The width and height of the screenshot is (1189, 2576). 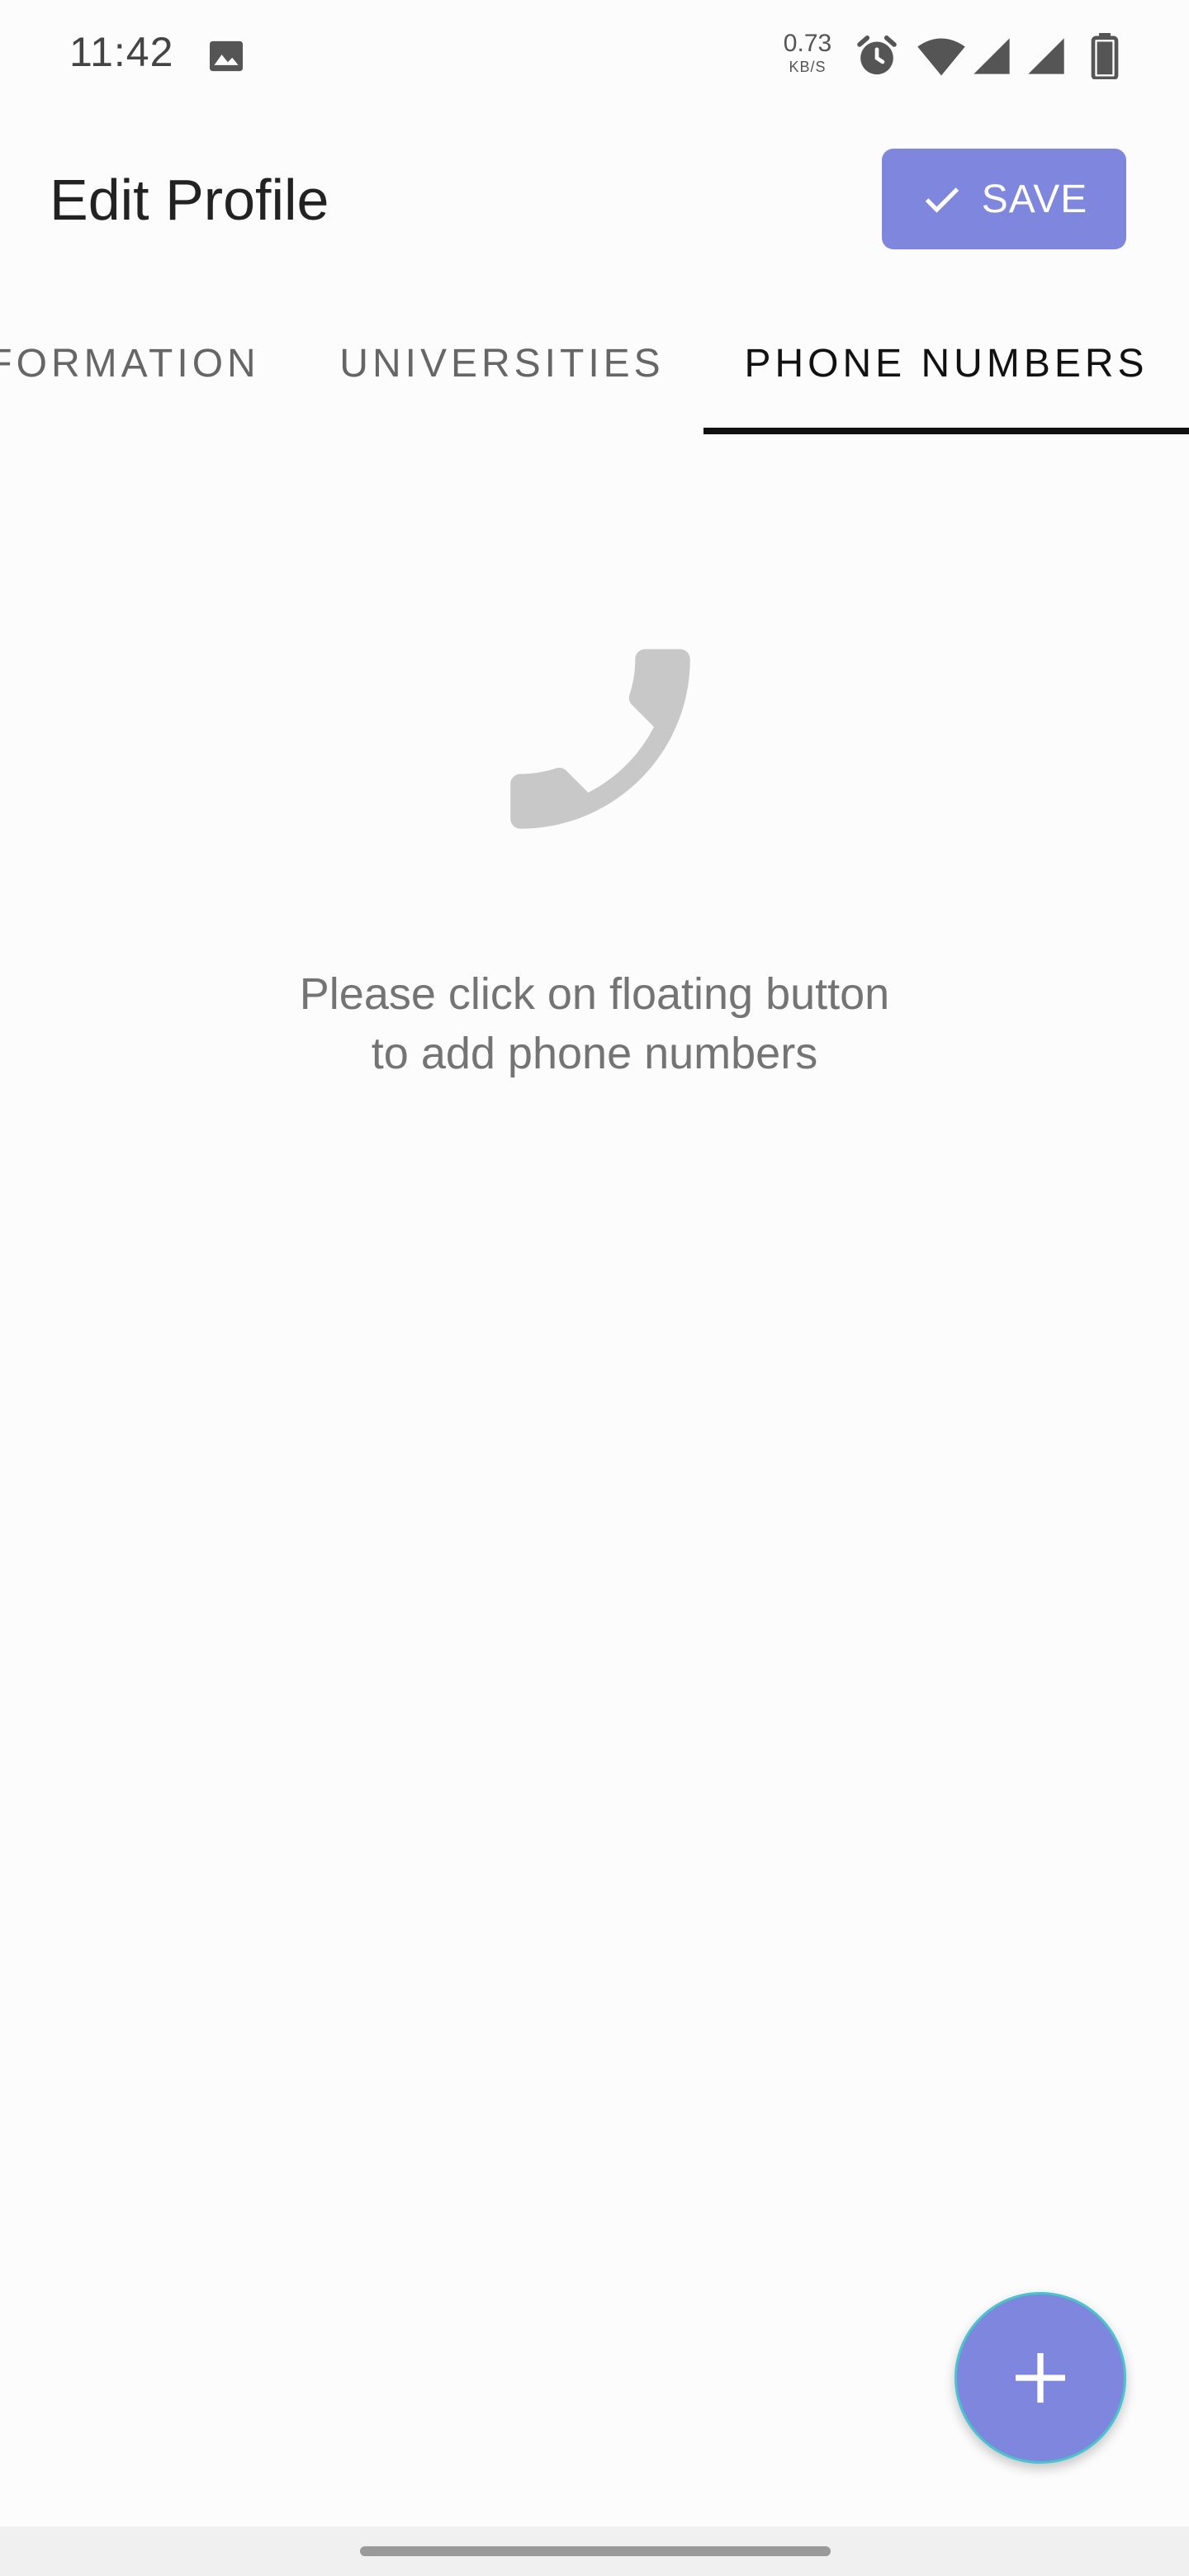 I want to click on tab-formation: FORMATION, so click(x=136, y=363).